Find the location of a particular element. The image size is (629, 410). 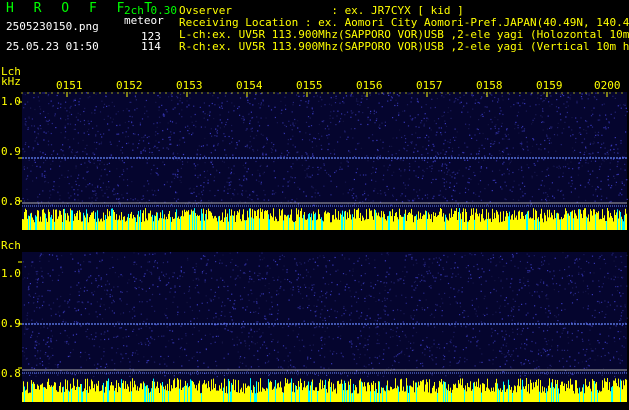

datetime-label: 25.05.23 01:50 is located at coordinates (52, 46).